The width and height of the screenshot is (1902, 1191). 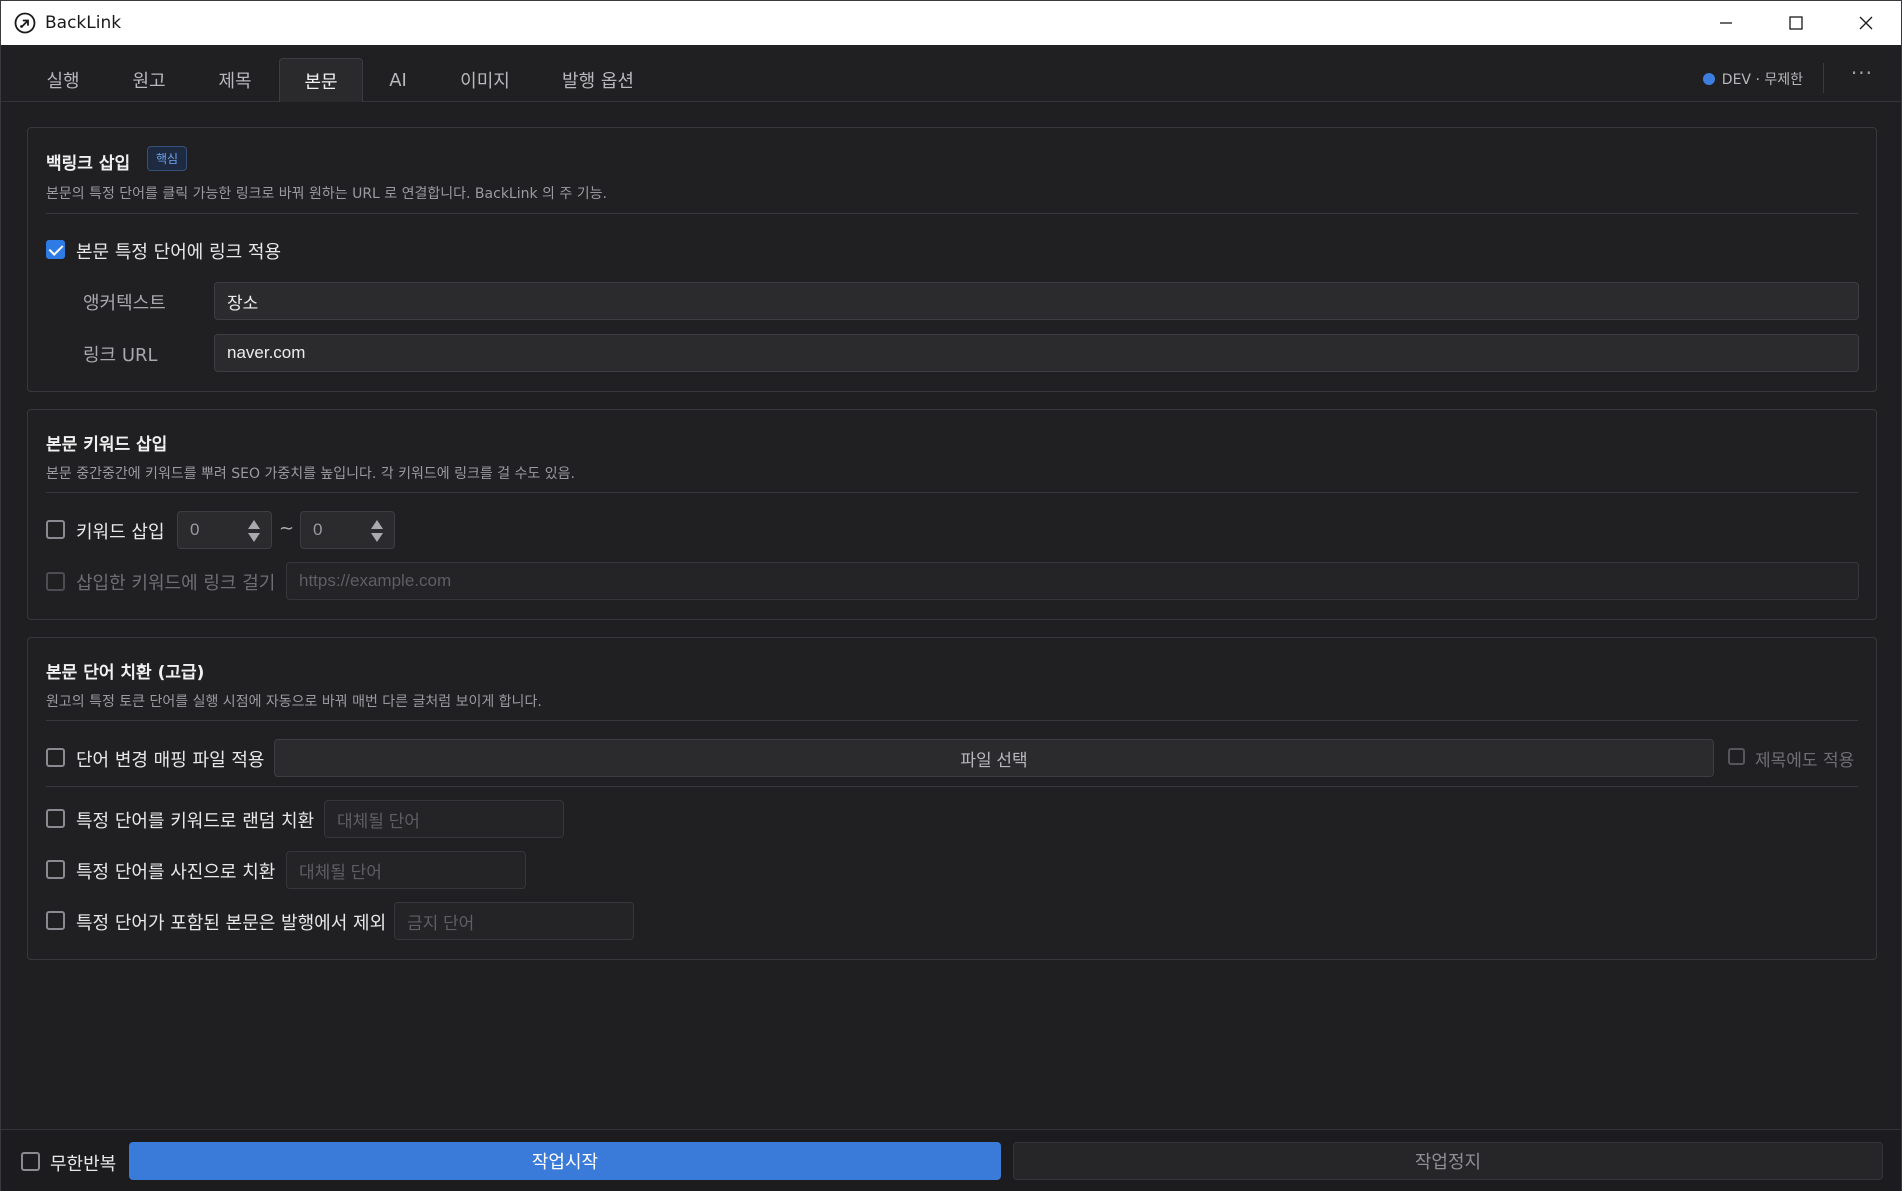 I want to click on bottom-bar: 무한반복 작업시작 작업정지, so click(x=951, y=1160).